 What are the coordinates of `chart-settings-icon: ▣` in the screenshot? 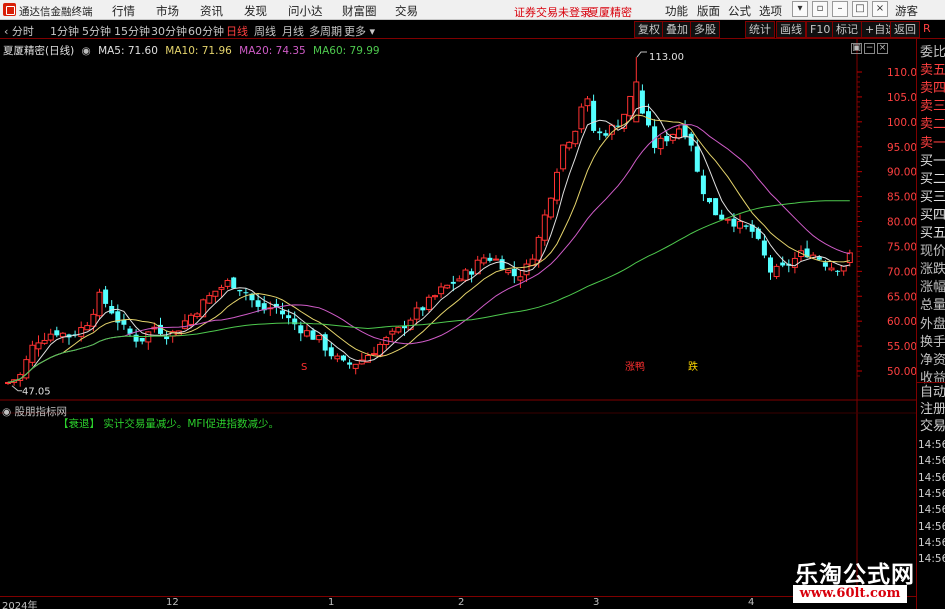 It's located at (856, 48).